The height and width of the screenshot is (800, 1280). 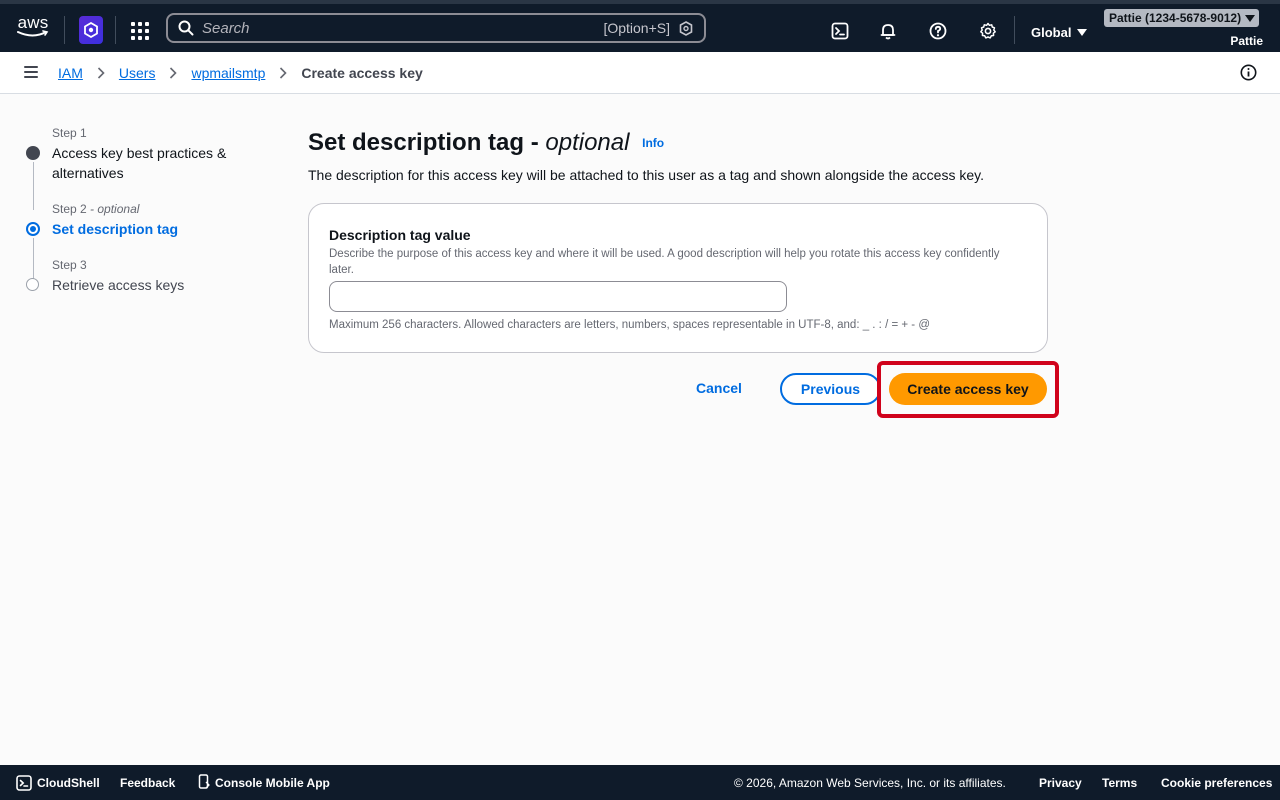 I want to click on breadcrumb-user: wpmailsmtp, so click(x=228, y=73).